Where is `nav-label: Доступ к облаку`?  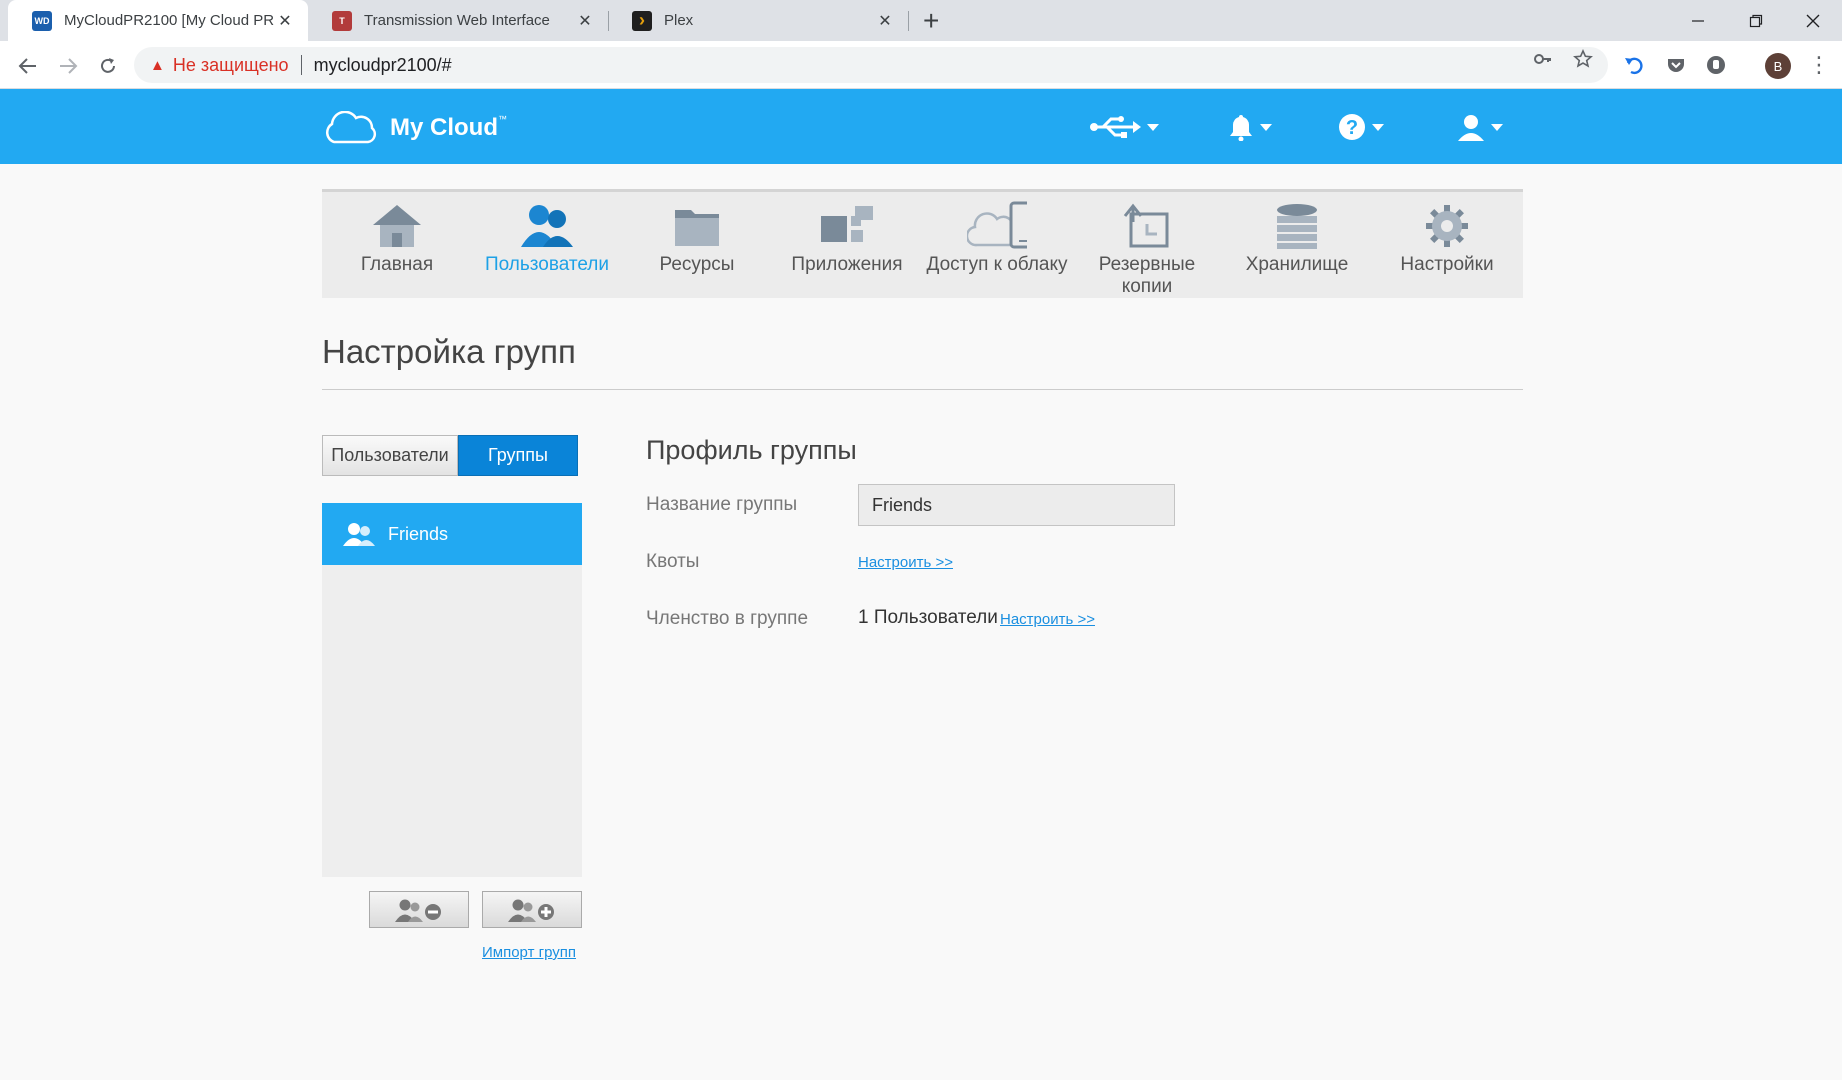
nav-label: Доступ к облаку is located at coordinates (997, 264).